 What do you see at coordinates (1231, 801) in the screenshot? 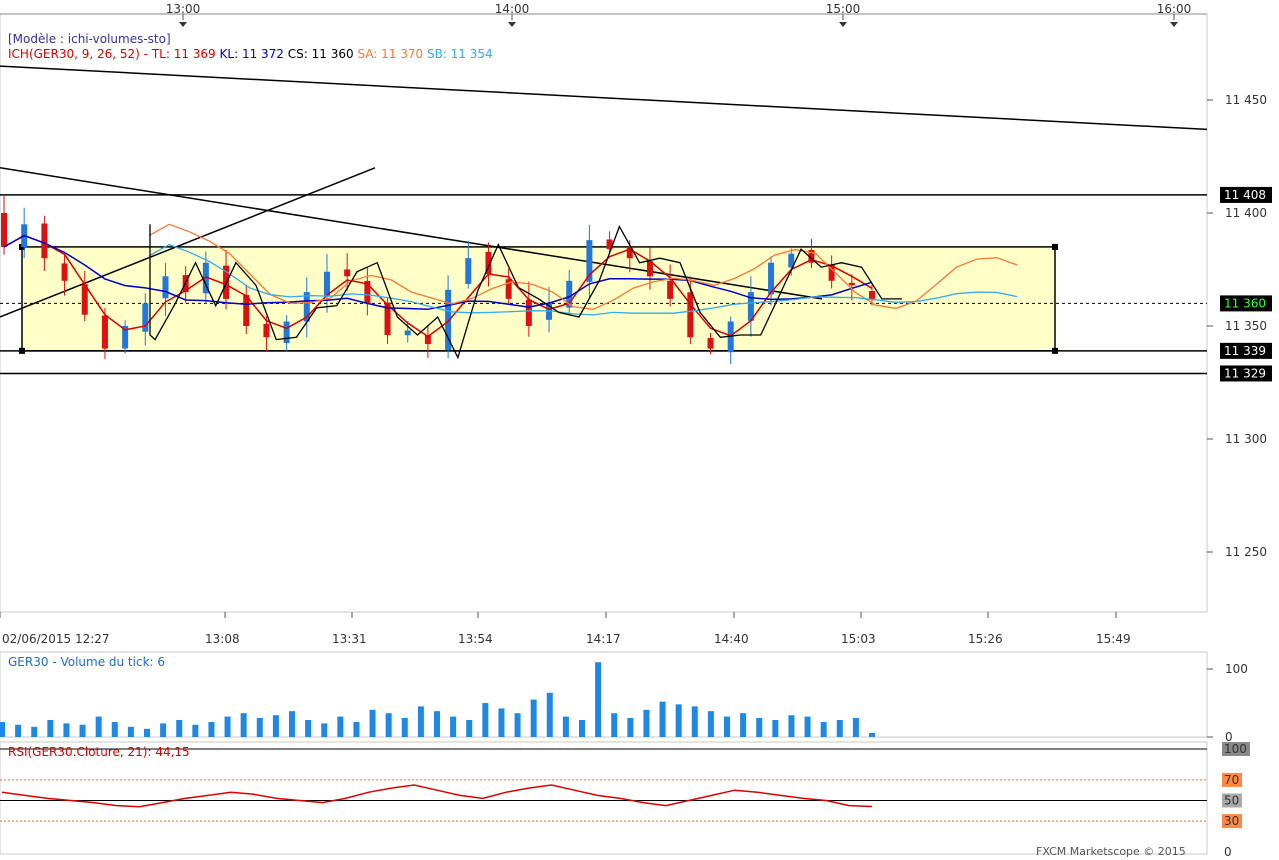
I see `rsi-tick-label: 50` at bounding box center [1231, 801].